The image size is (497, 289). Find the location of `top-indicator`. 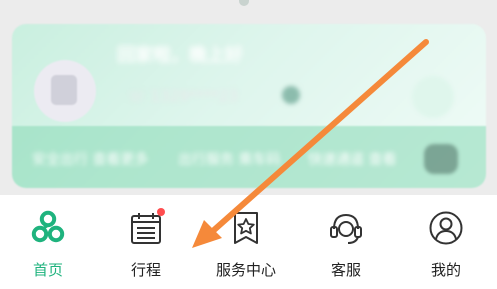

top-indicator is located at coordinates (244, 3).